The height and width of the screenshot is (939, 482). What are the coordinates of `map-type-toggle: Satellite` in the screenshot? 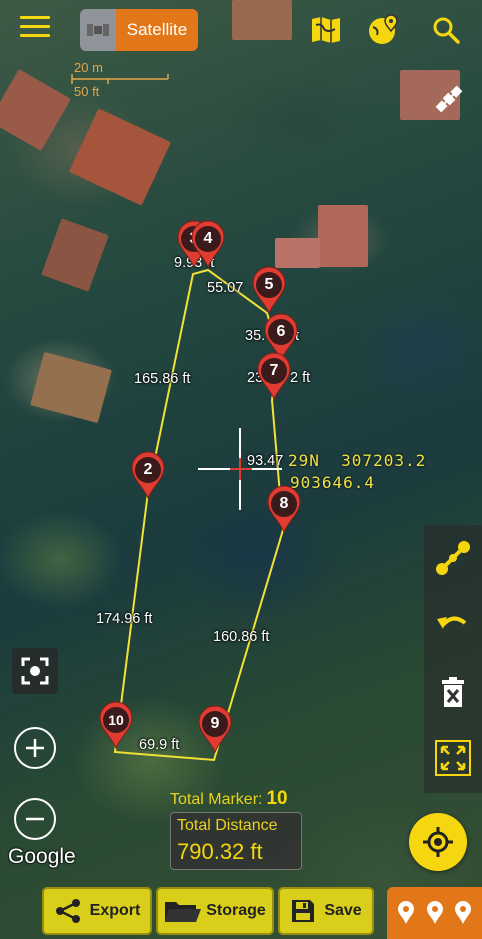 It's located at (139, 30).